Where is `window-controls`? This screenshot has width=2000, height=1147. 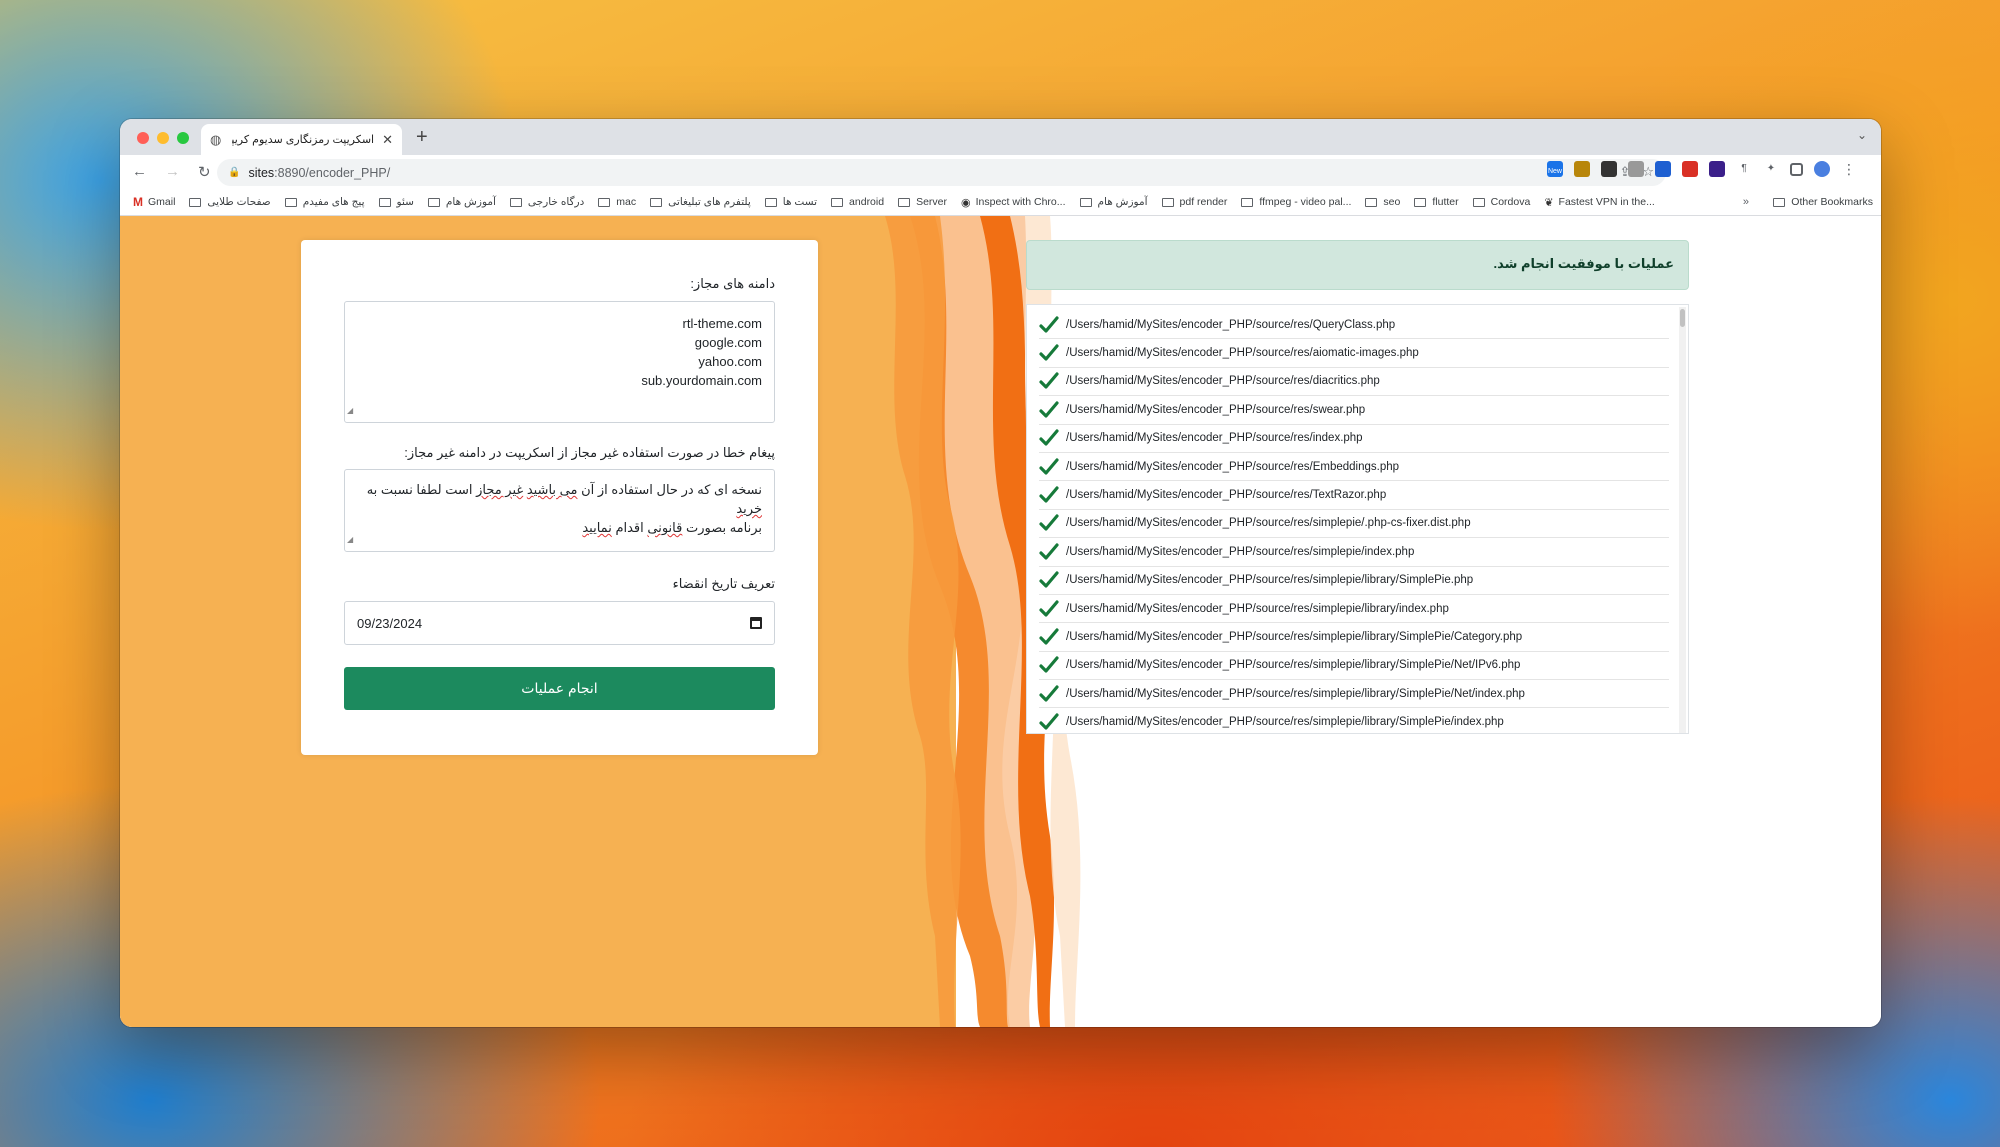
window-controls is located at coordinates (163, 138).